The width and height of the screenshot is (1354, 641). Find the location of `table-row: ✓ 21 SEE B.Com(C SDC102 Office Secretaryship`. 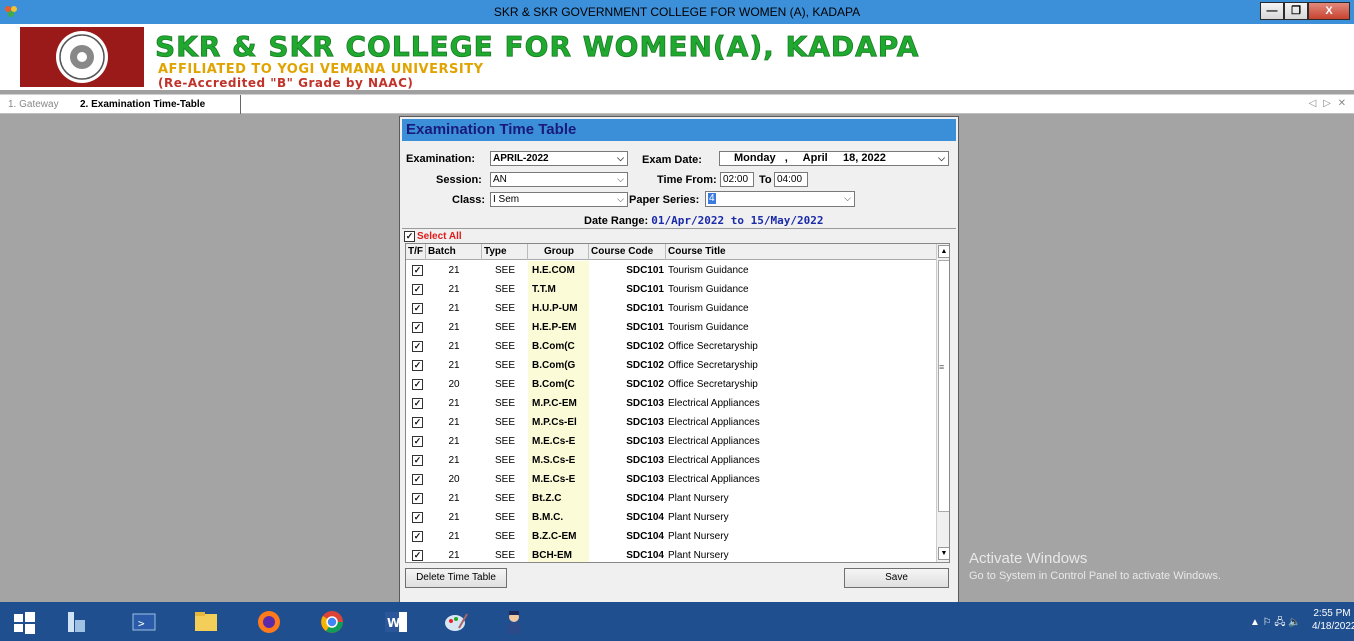

table-row: ✓ 21 SEE B.Com(C SDC102 Office Secretaryship is located at coordinates (671, 346).